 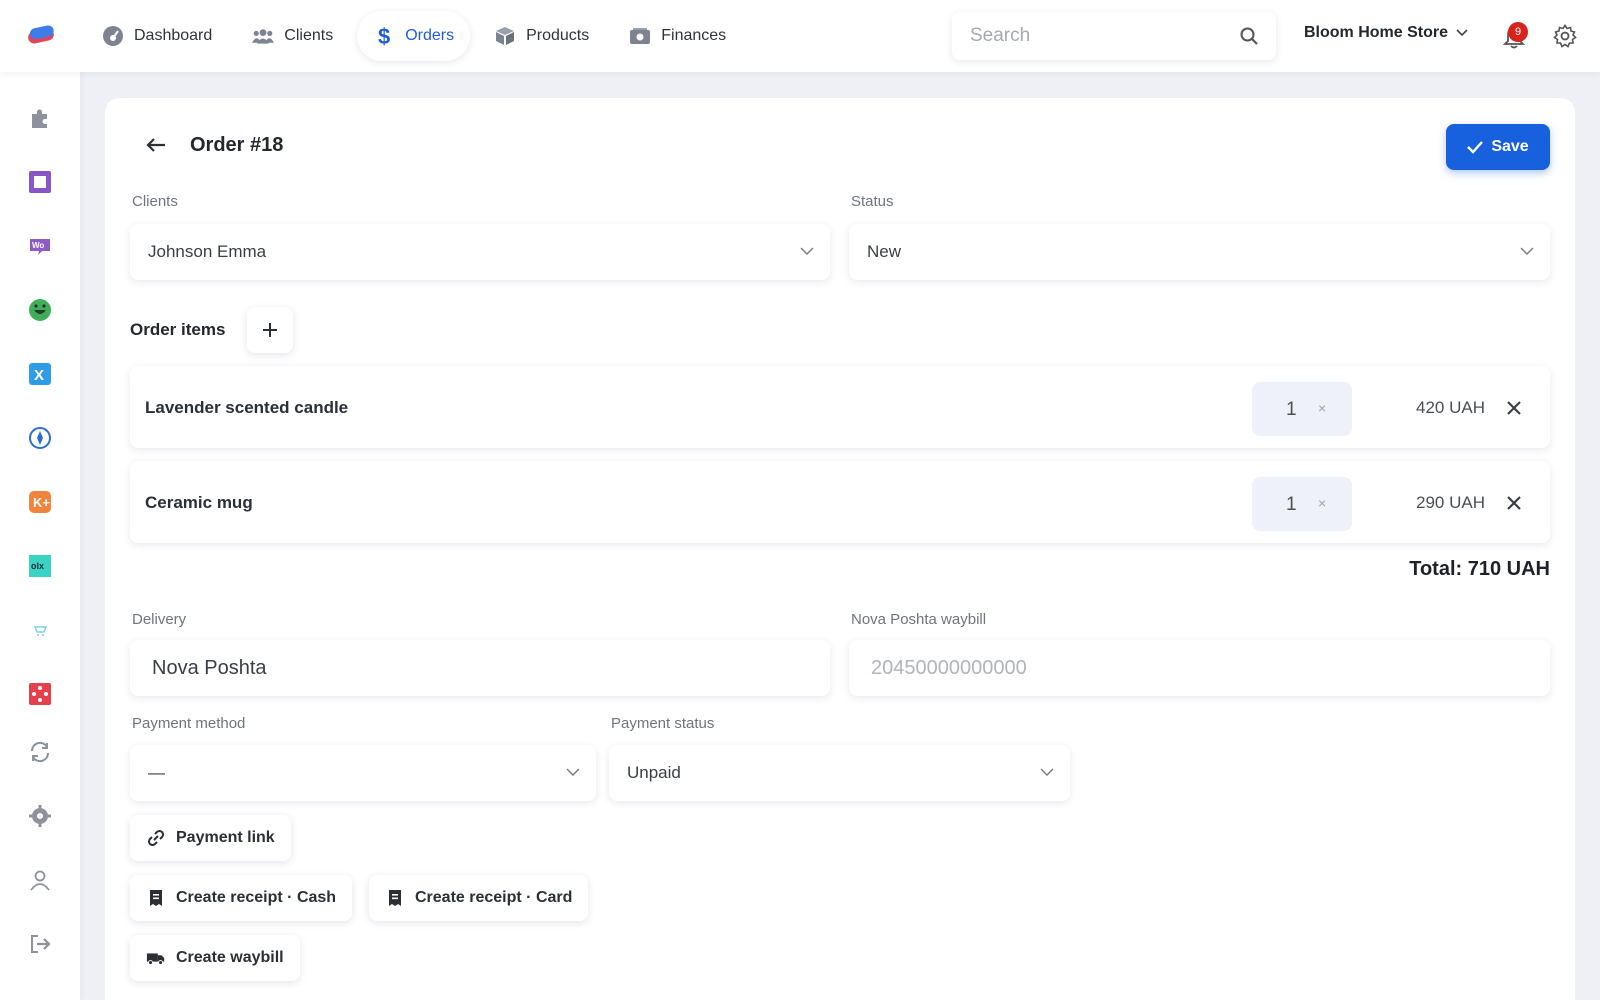 I want to click on create-waybill-label: Create waybill, so click(x=230, y=957).